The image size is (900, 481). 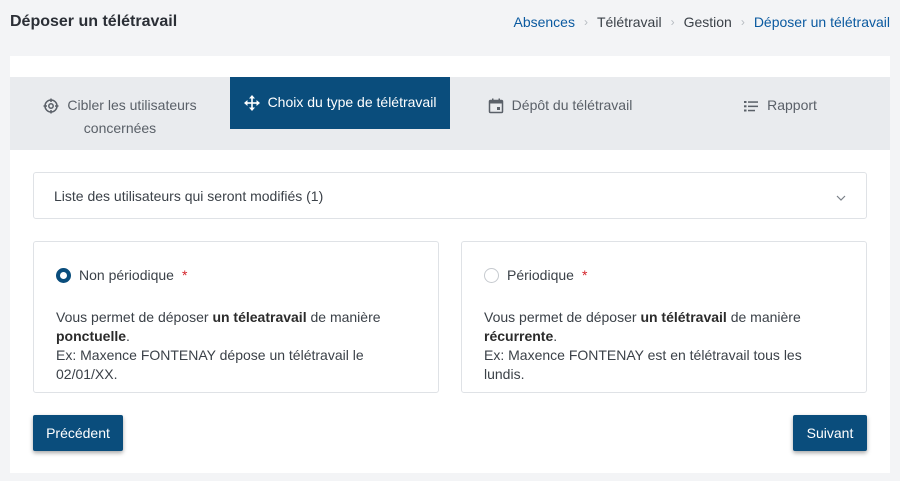 I want to click on breadcrumb-teletravail: Télétravail, so click(x=629, y=22).